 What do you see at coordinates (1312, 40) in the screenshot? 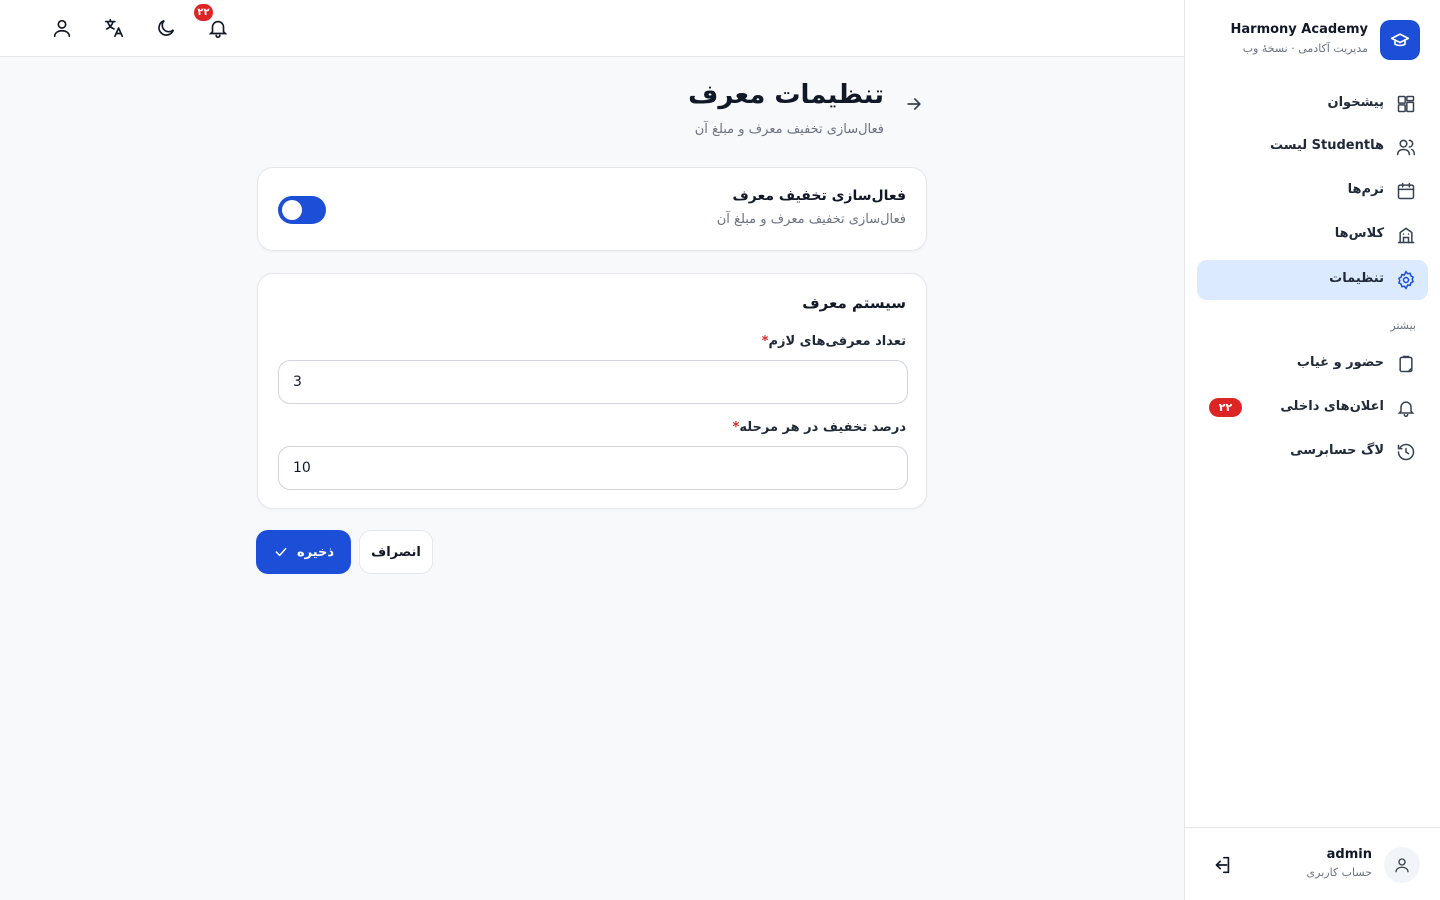
I see `brand: Harmony Academy مدیریت آکادمی · نسخهٔ وب` at bounding box center [1312, 40].